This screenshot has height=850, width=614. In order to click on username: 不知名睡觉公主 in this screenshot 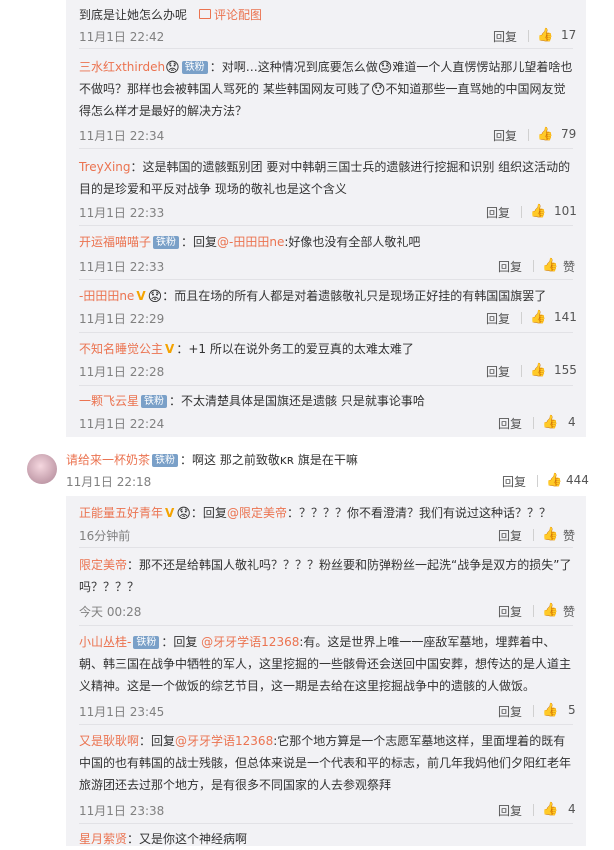, I will do `click(121, 349)`.